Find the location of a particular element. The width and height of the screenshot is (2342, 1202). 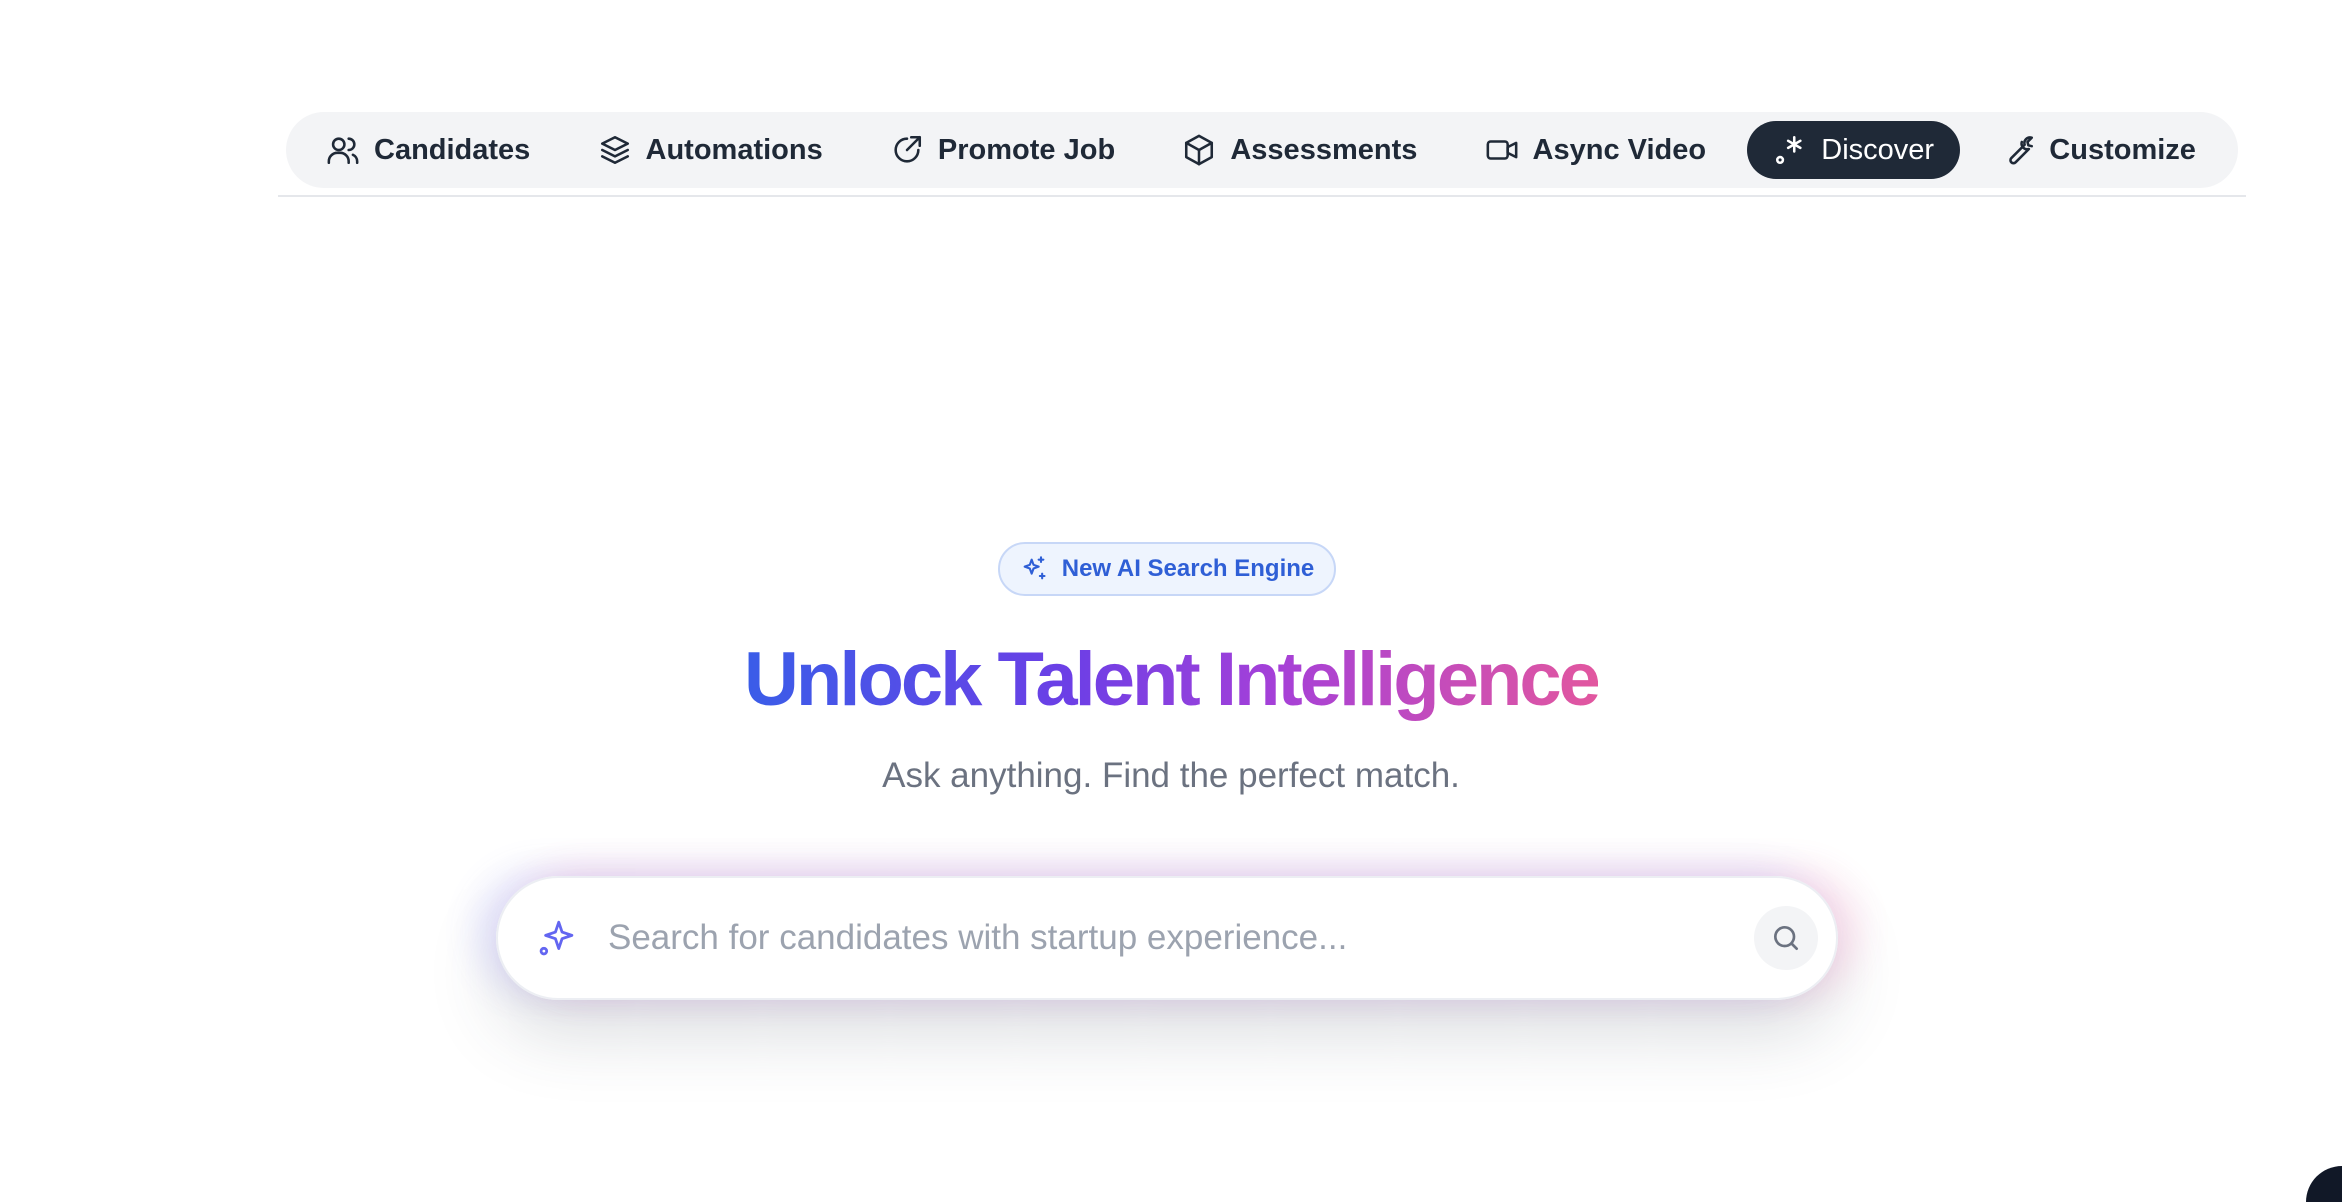

window-corner is located at coordinates (2324, 1184).